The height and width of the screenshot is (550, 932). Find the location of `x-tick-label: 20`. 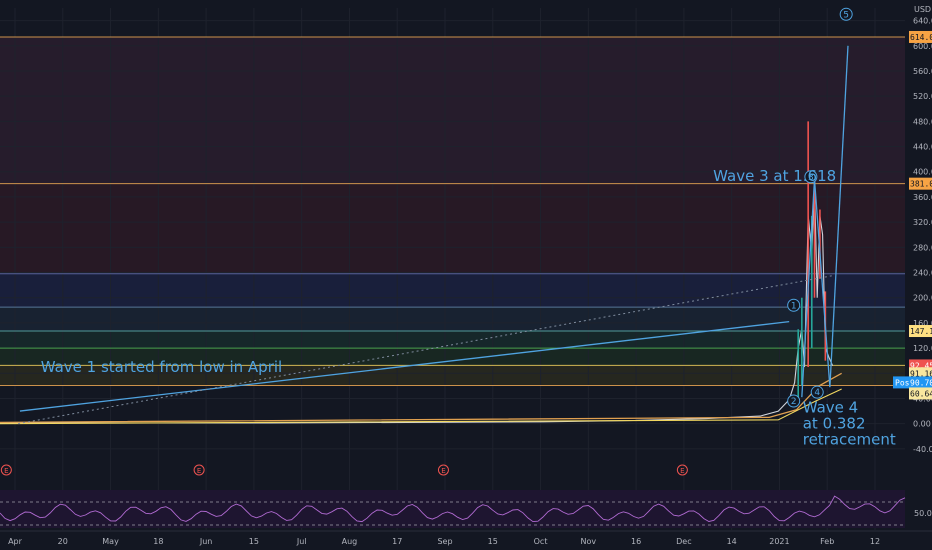

x-tick-label: 20 is located at coordinates (63, 541).